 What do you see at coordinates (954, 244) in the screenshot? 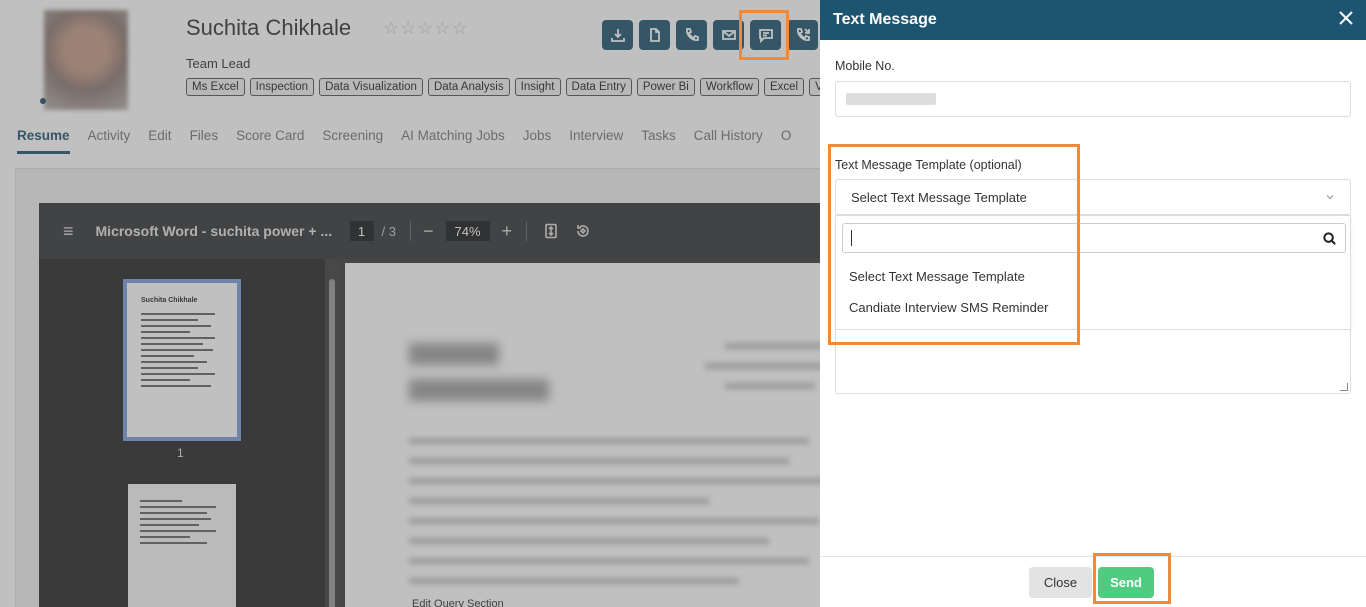
I see `highlight-template-section` at bounding box center [954, 244].